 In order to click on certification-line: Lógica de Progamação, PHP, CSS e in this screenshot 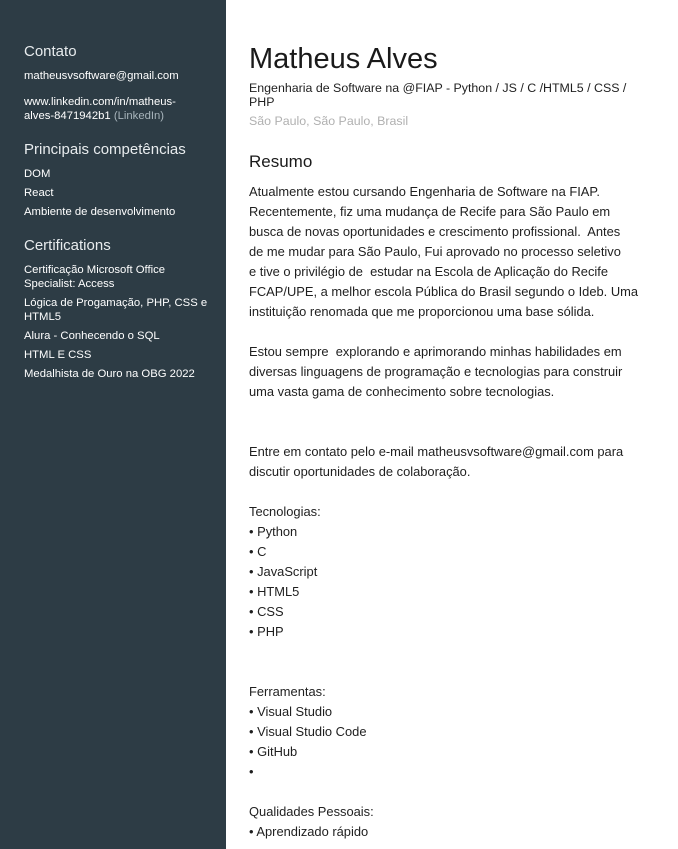, I will do `click(116, 303)`.